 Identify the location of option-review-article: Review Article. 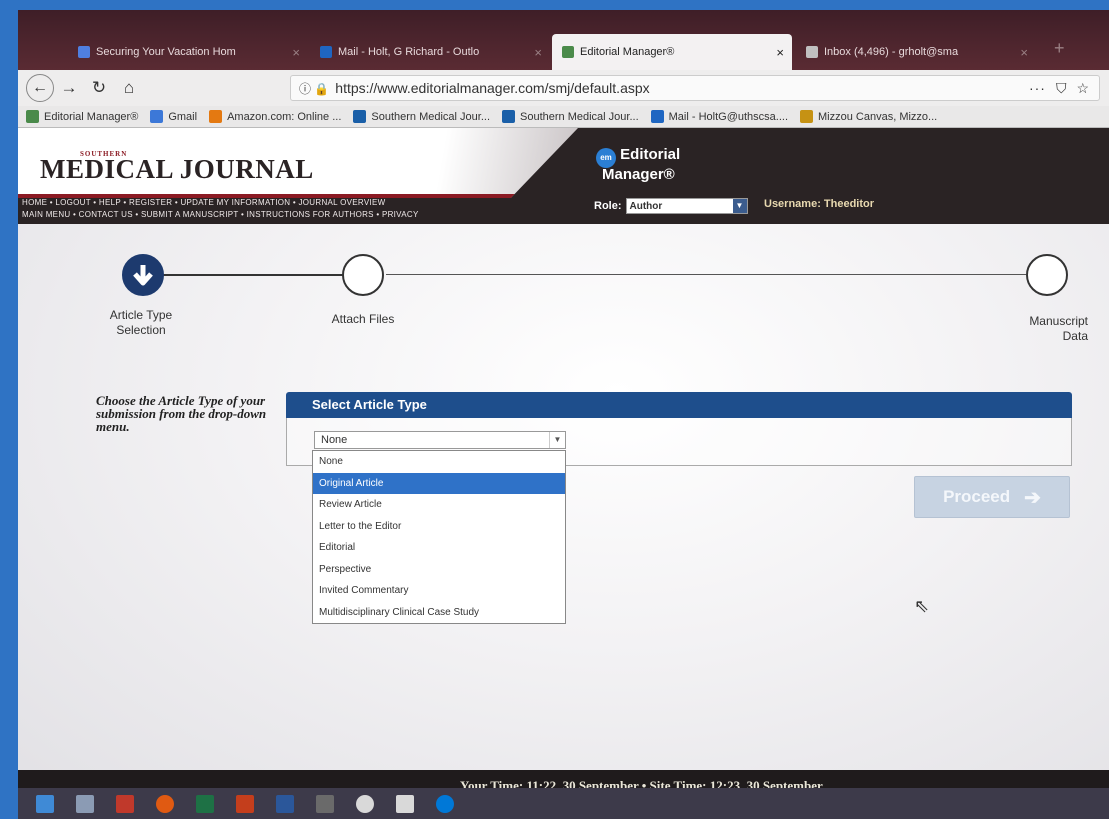
(439, 505).